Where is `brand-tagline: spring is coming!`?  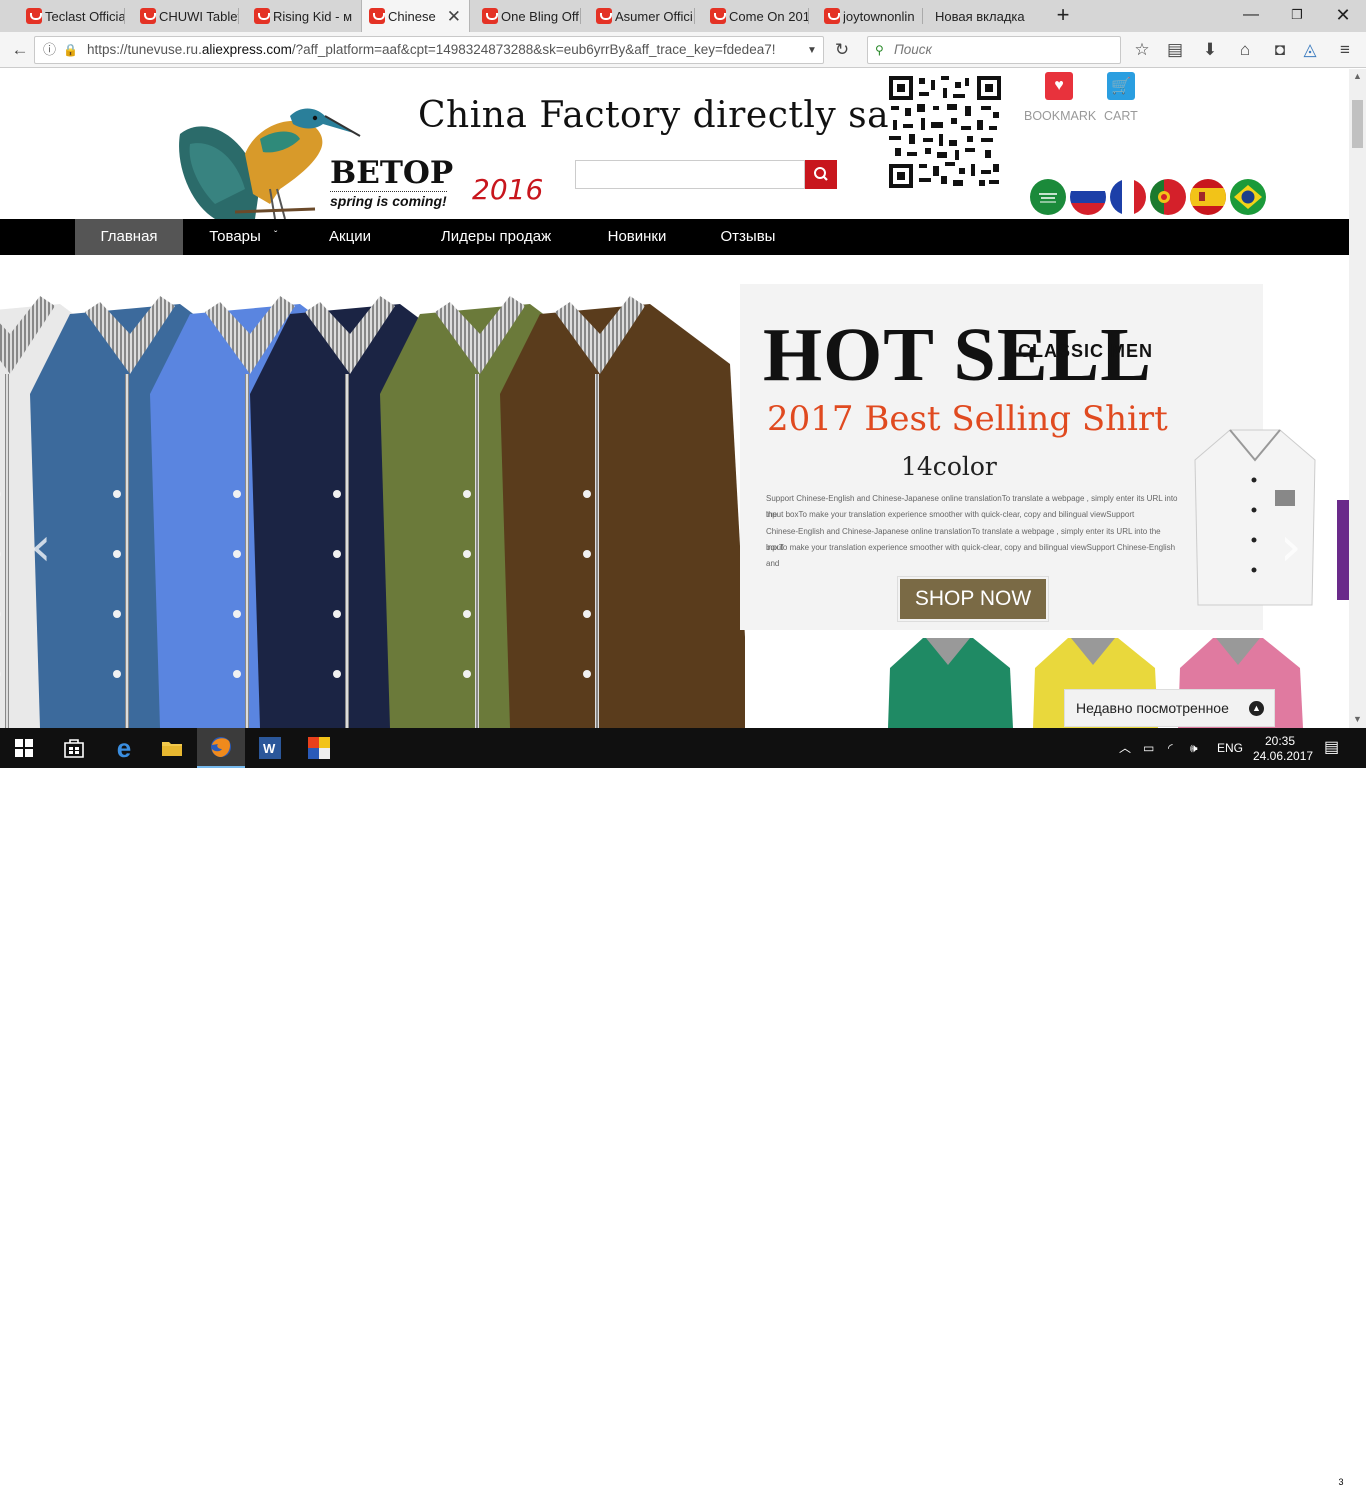
brand-tagline: spring is coming! is located at coordinates (388, 200).